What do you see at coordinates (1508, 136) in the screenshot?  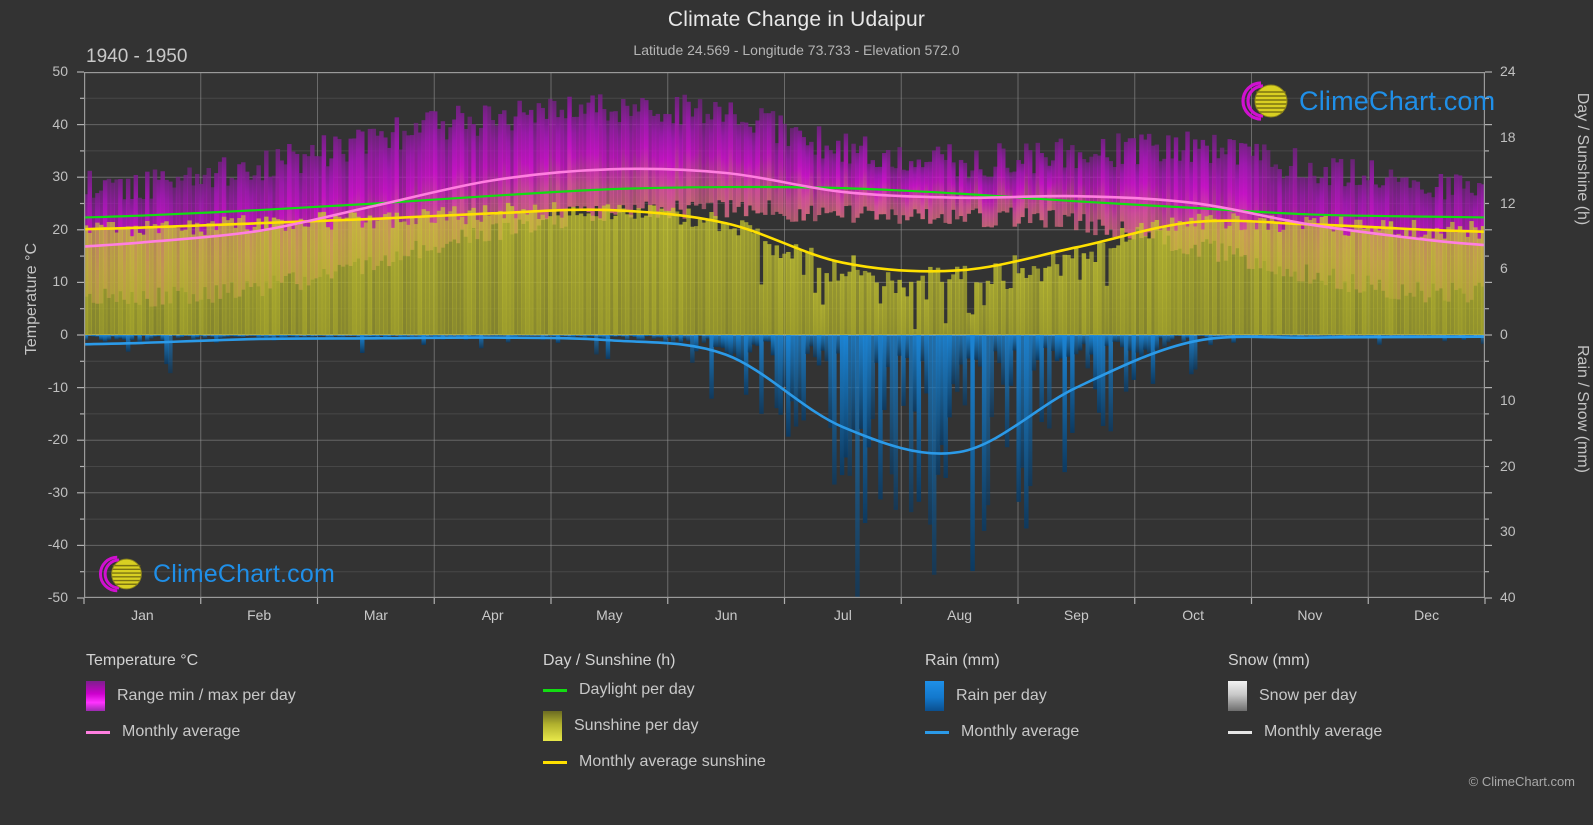 I see `y-tick-right-hours: 18` at bounding box center [1508, 136].